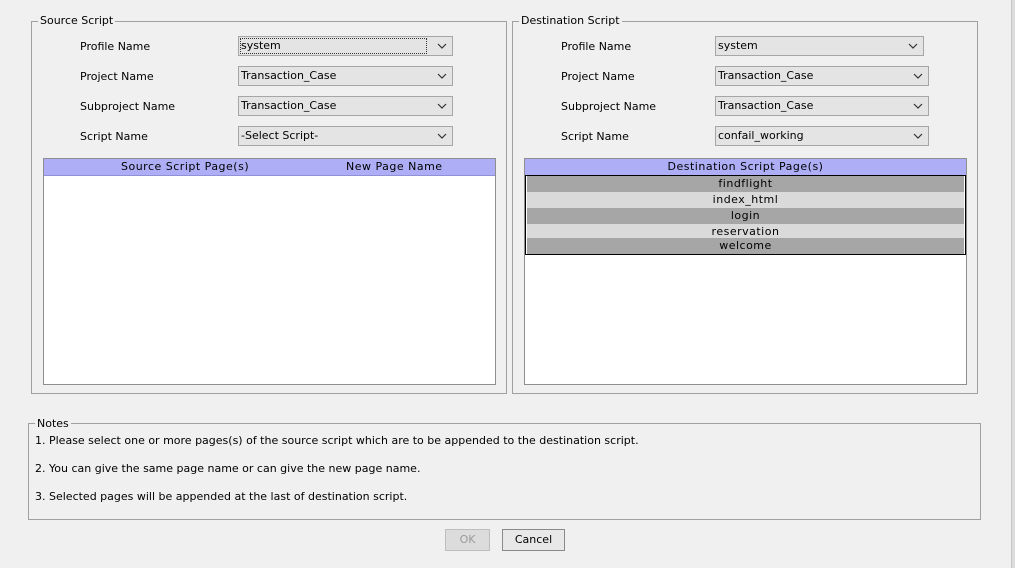 The image size is (1015, 568). I want to click on table-row: welcome, so click(745, 246).